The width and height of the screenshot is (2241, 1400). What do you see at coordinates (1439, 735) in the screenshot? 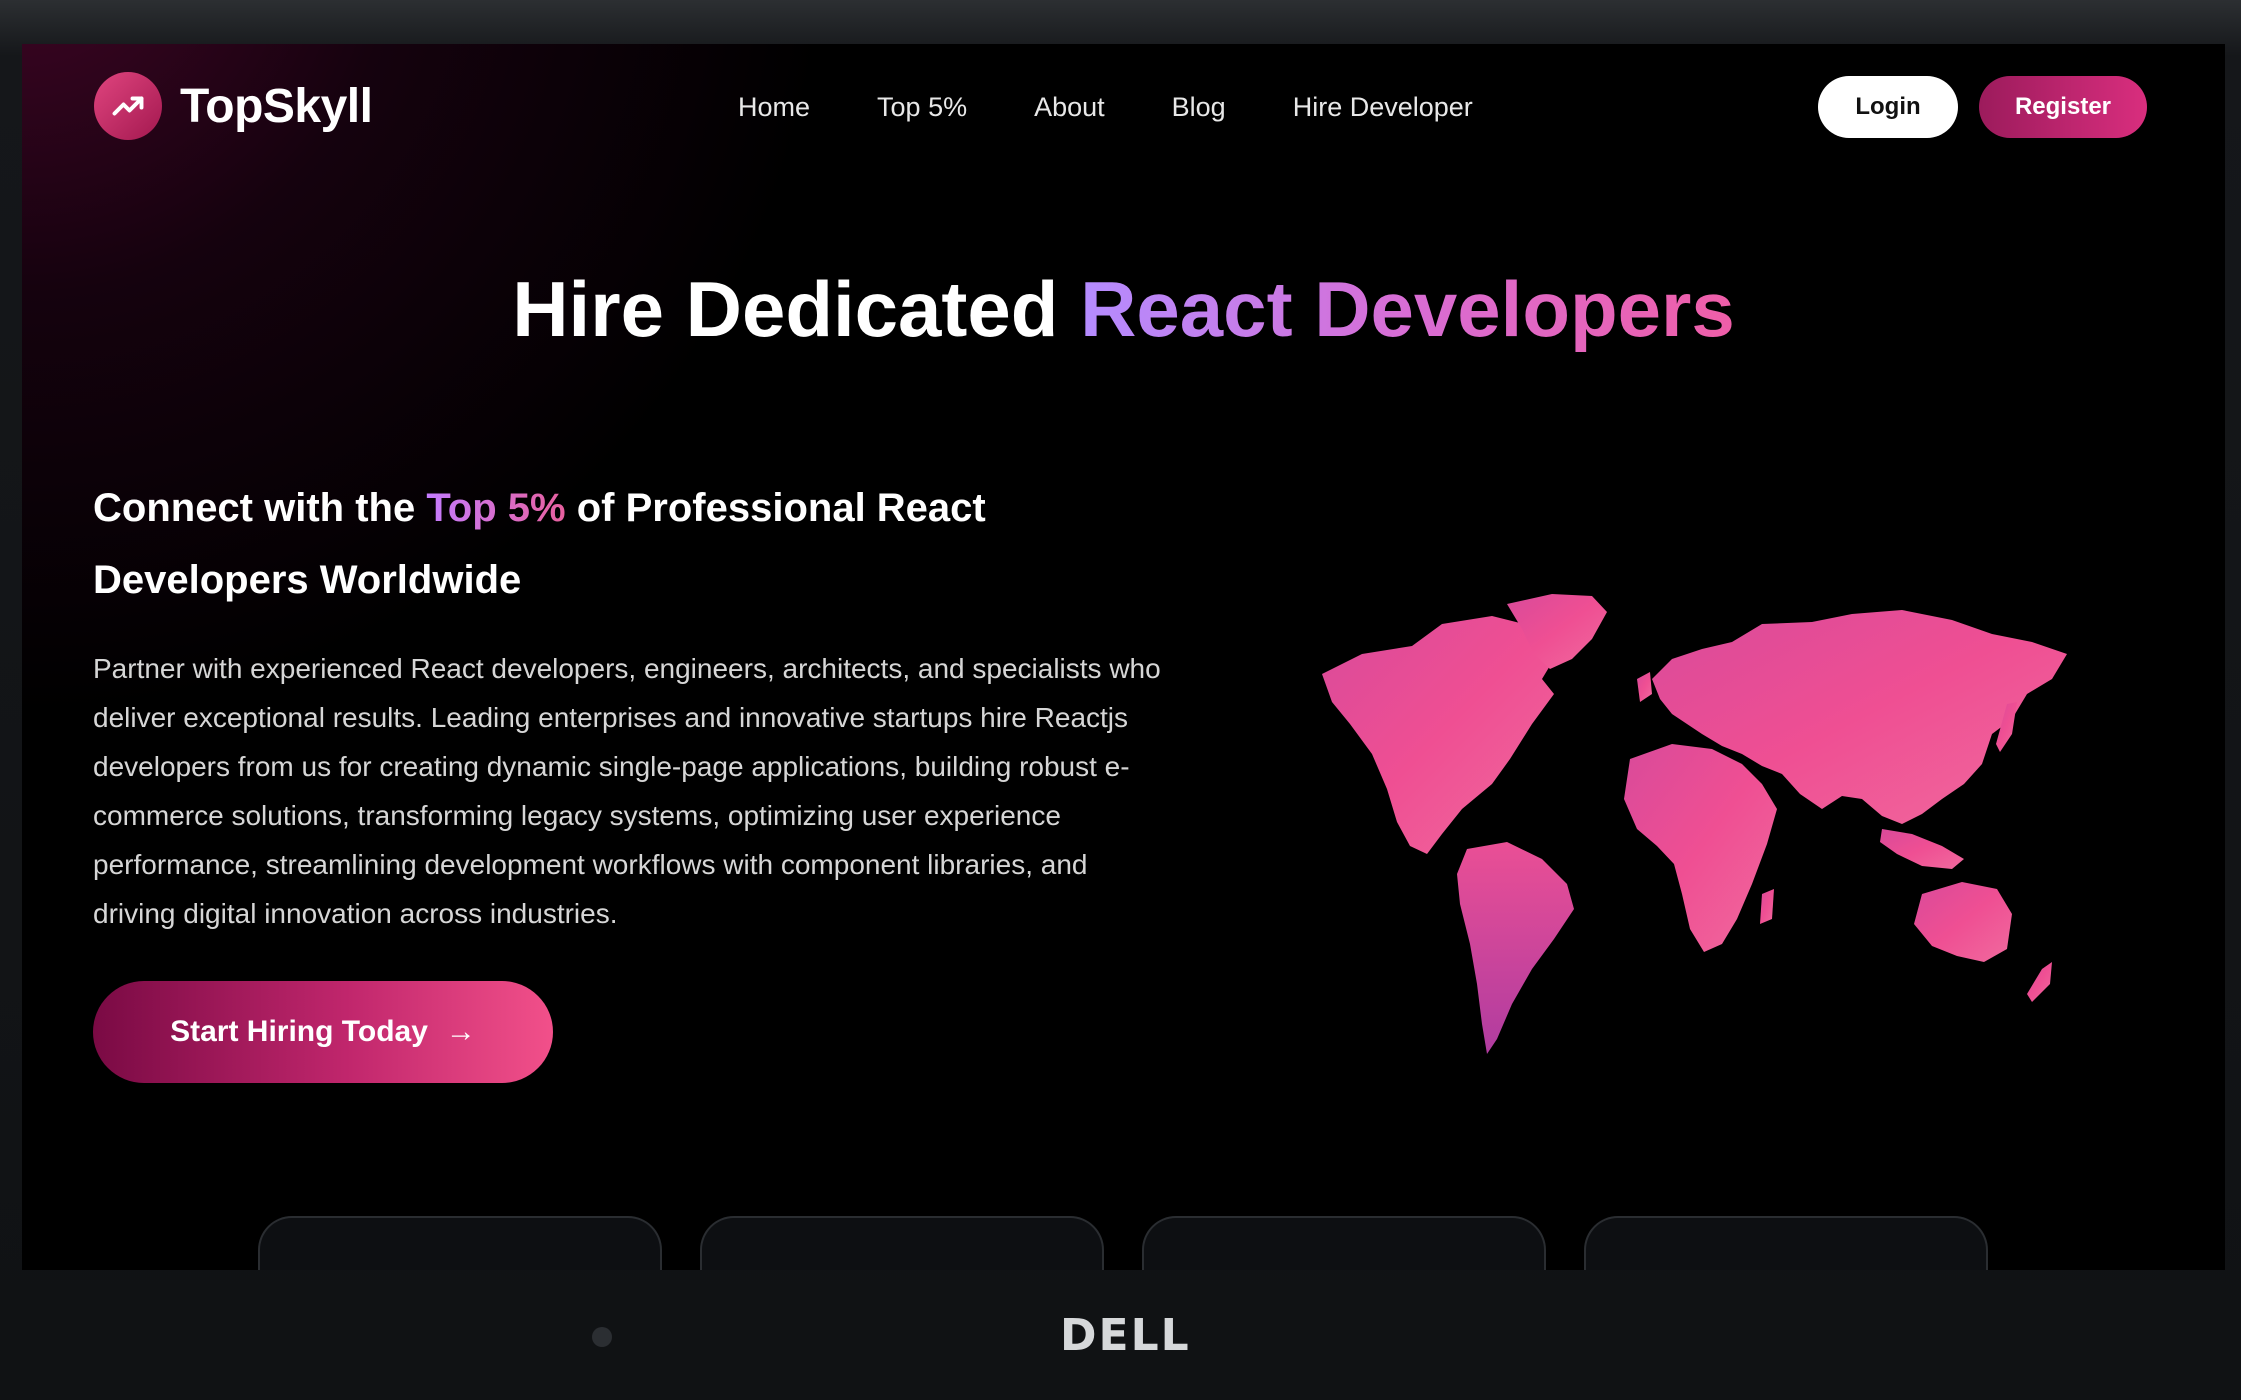
I see `north-america-shape` at bounding box center [1439, 735].